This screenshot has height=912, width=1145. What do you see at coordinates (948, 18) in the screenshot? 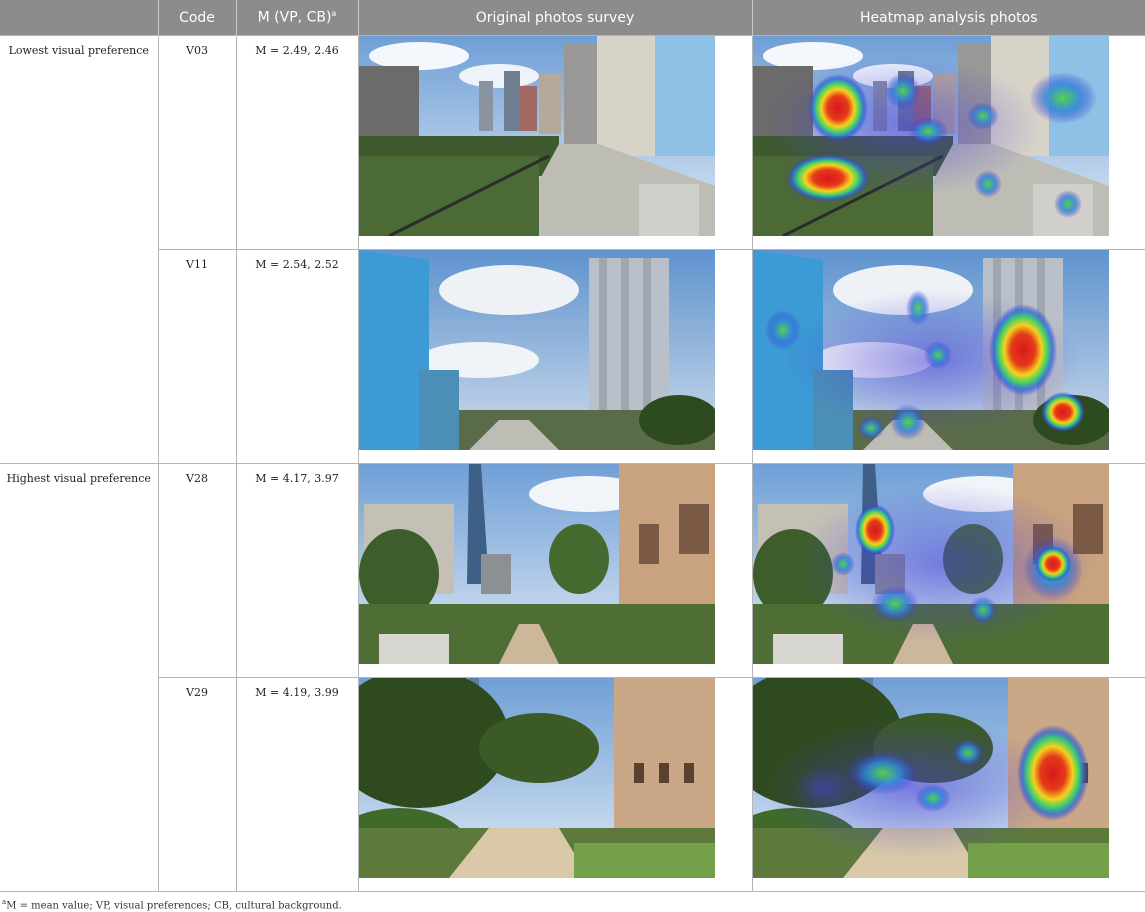
I see `header-heatmap: Heatmap analysis photos` at bounding box center [948, 18].